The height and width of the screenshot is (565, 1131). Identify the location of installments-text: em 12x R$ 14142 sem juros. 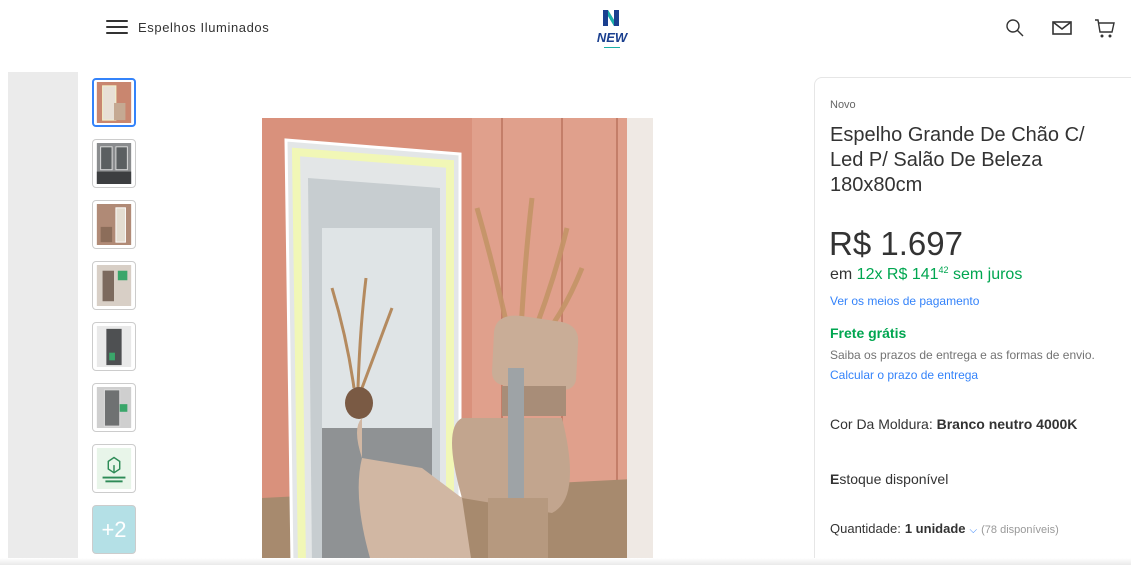
(926, 274).